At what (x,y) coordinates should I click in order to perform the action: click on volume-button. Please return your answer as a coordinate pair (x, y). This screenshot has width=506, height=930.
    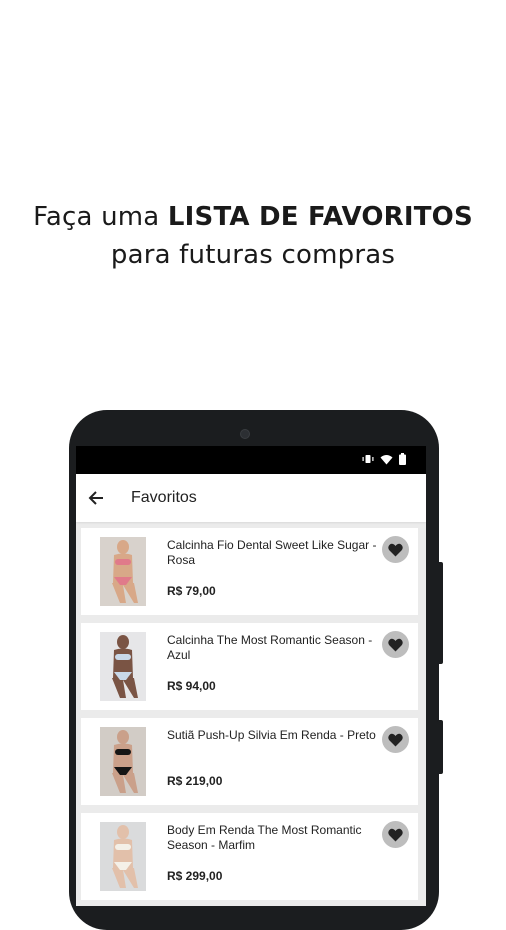
    Looking at the image, I should click on (440, 613).